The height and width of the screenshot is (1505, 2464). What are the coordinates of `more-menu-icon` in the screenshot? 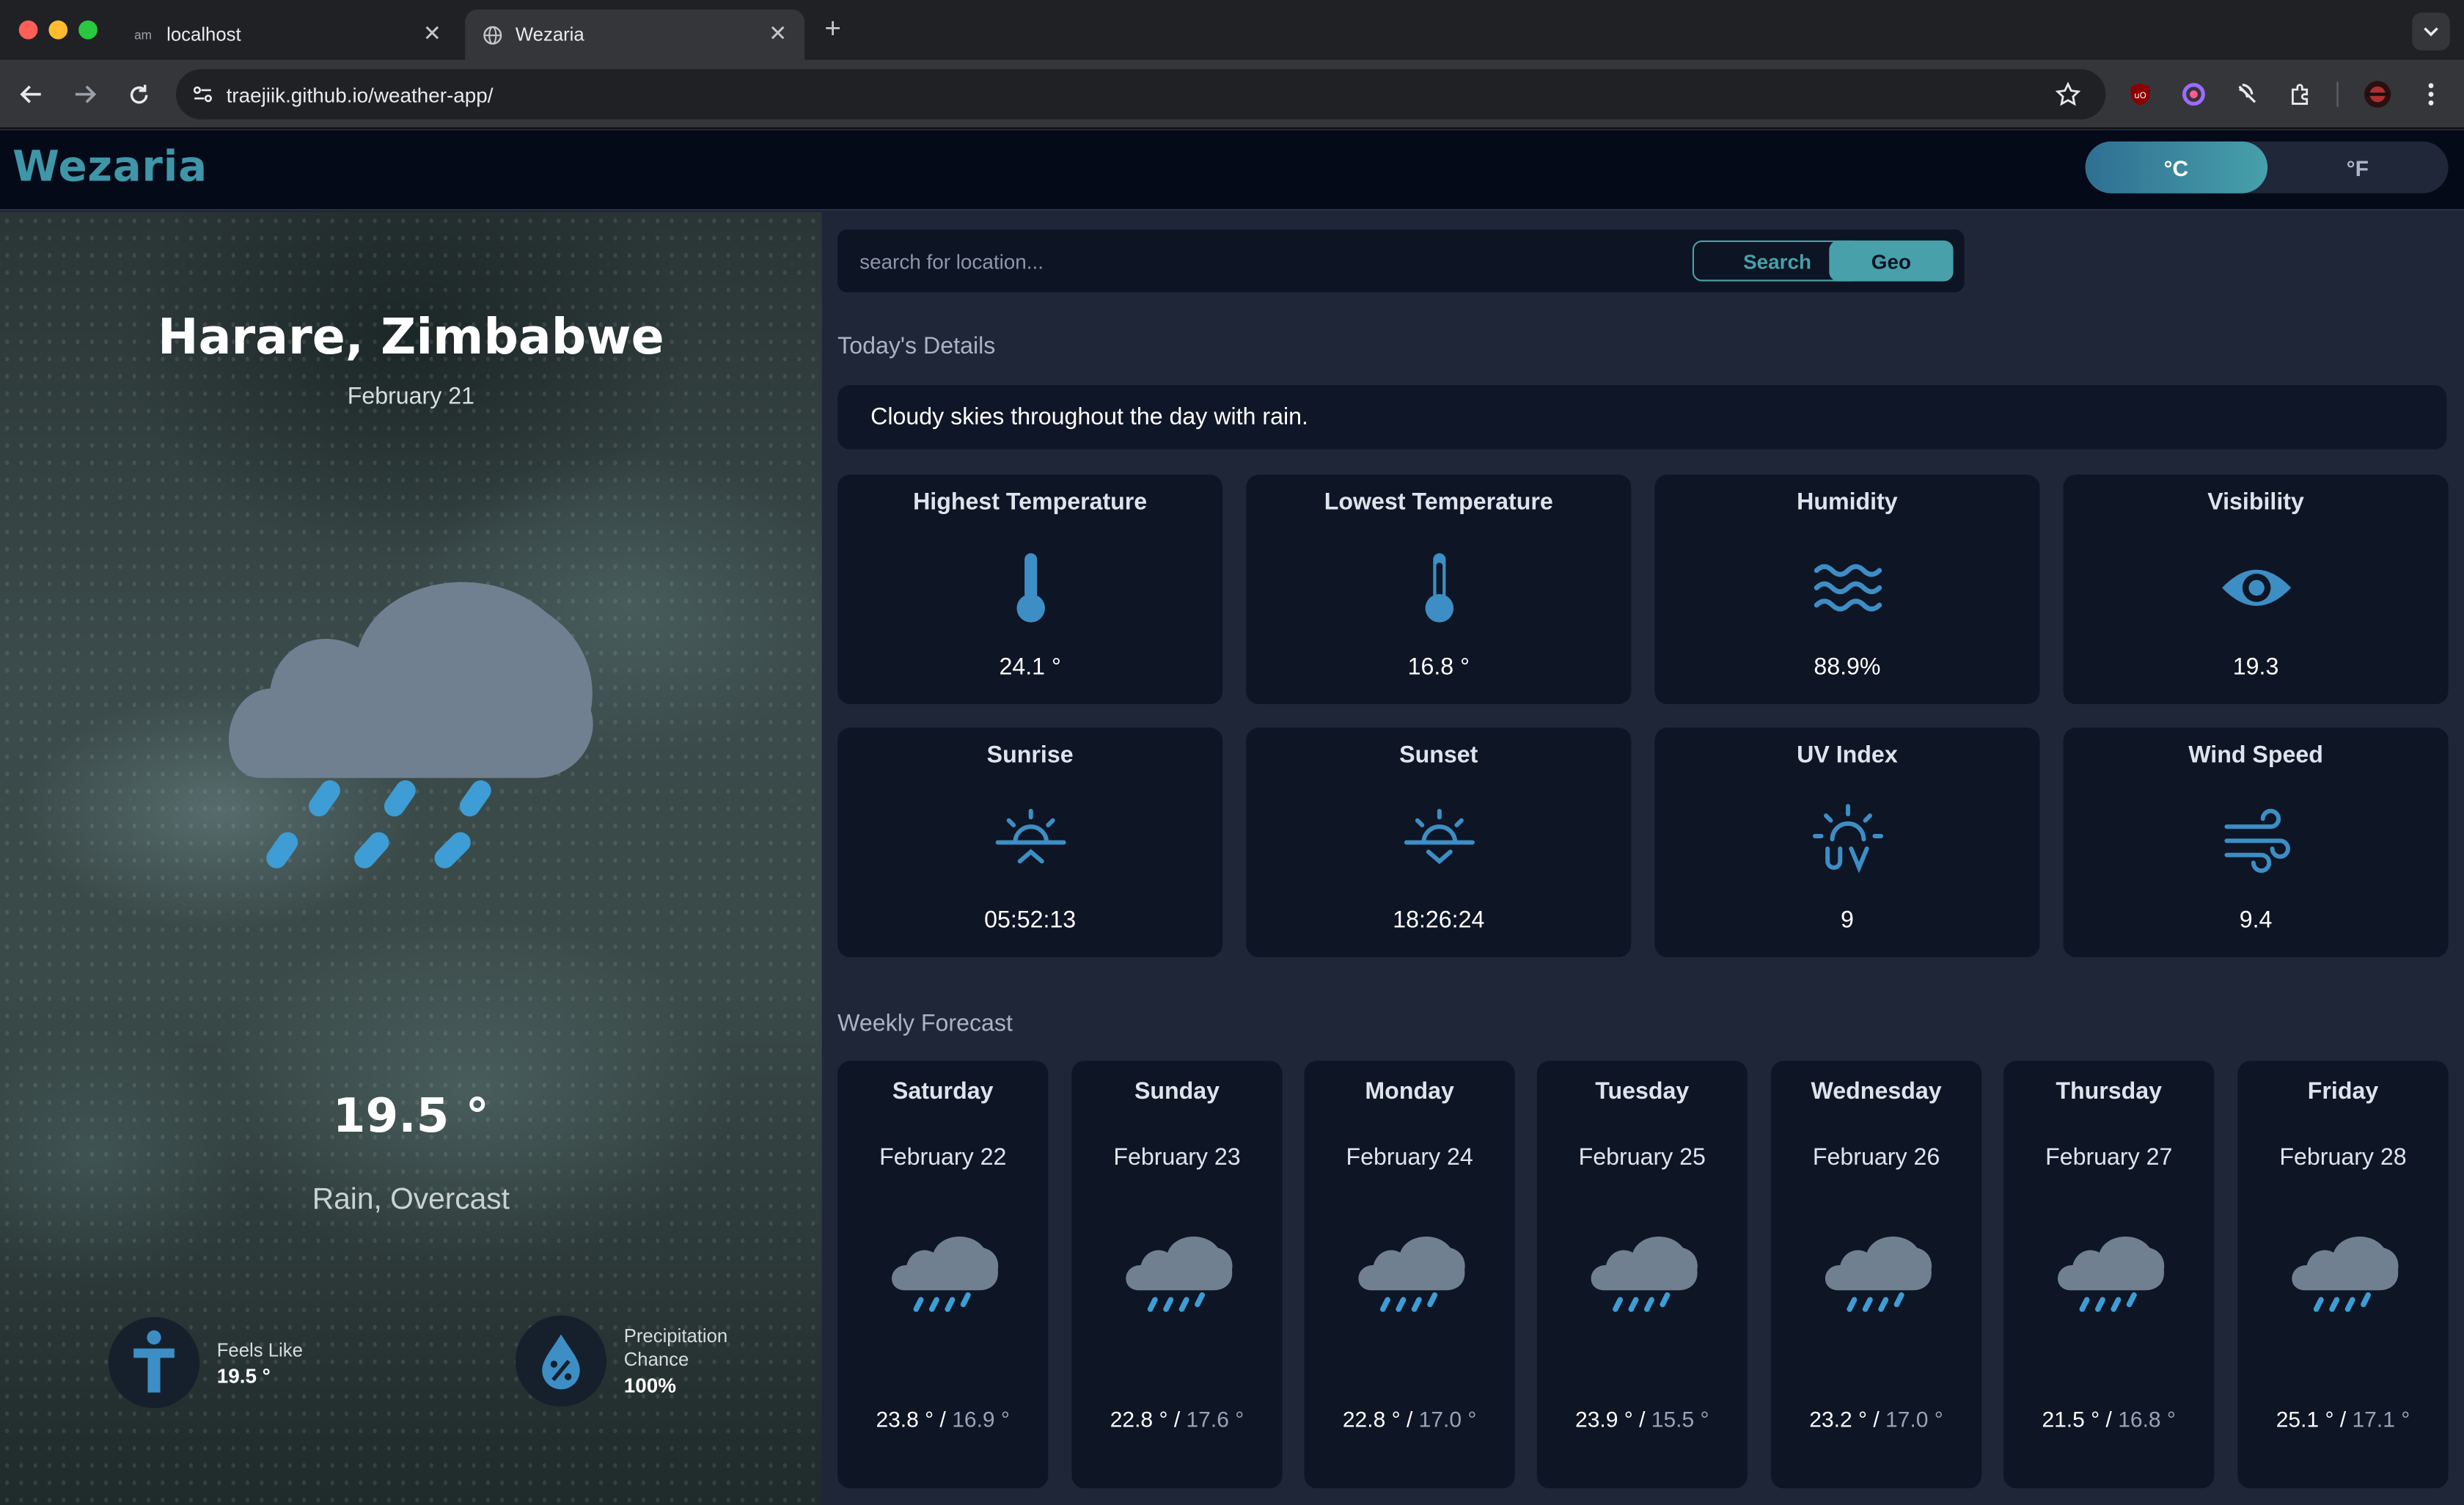 It's located at (2431, 94).